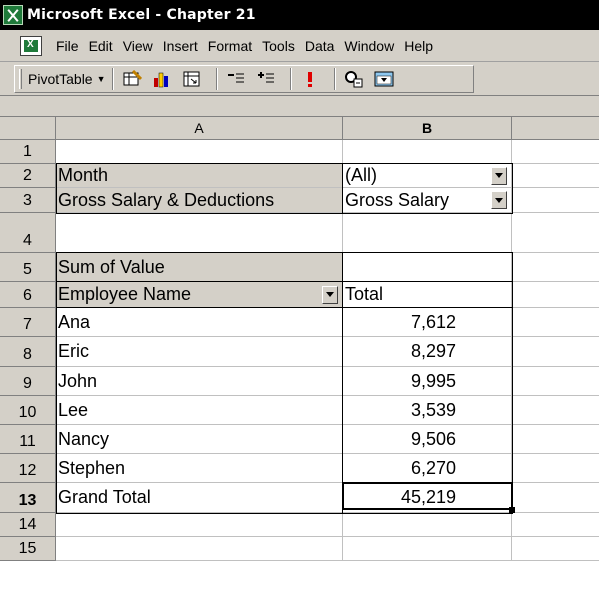  Describe the element at coordinates (427, 322) in the screenshot. I see `employee-total-cell: 7,612` at that location.